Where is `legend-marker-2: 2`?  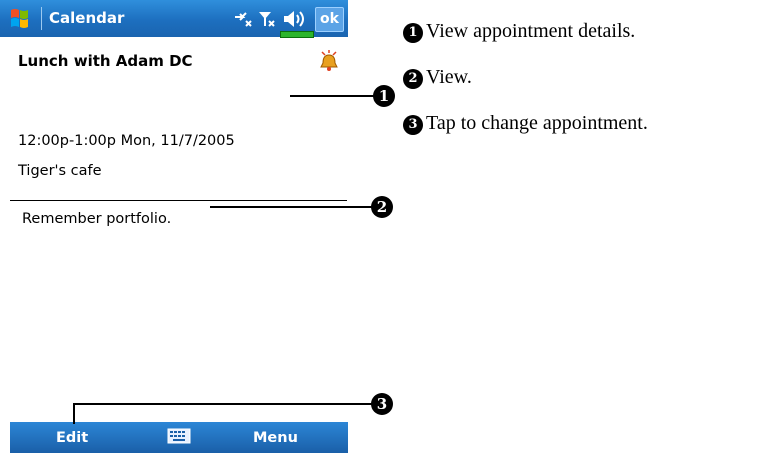 legend-marker-2: 2 is located at coordinates (413, 79).